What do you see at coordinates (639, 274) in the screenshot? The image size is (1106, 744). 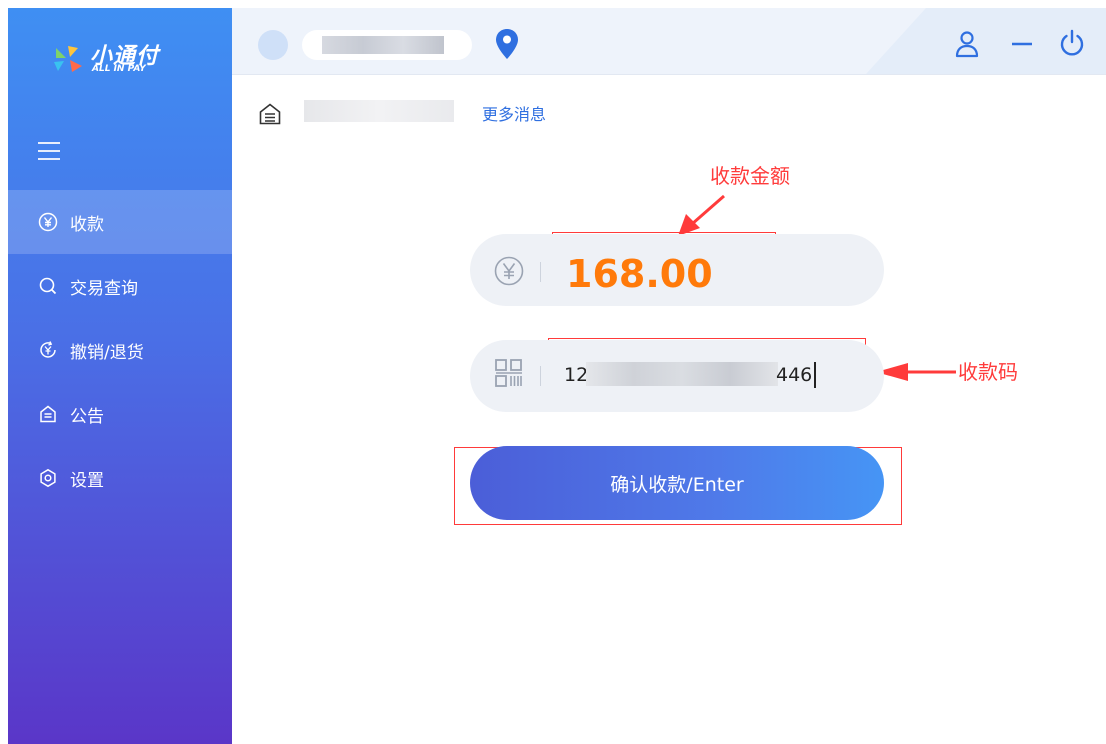 I see `amount-value: 168.00` at bounding box center [639, 274].